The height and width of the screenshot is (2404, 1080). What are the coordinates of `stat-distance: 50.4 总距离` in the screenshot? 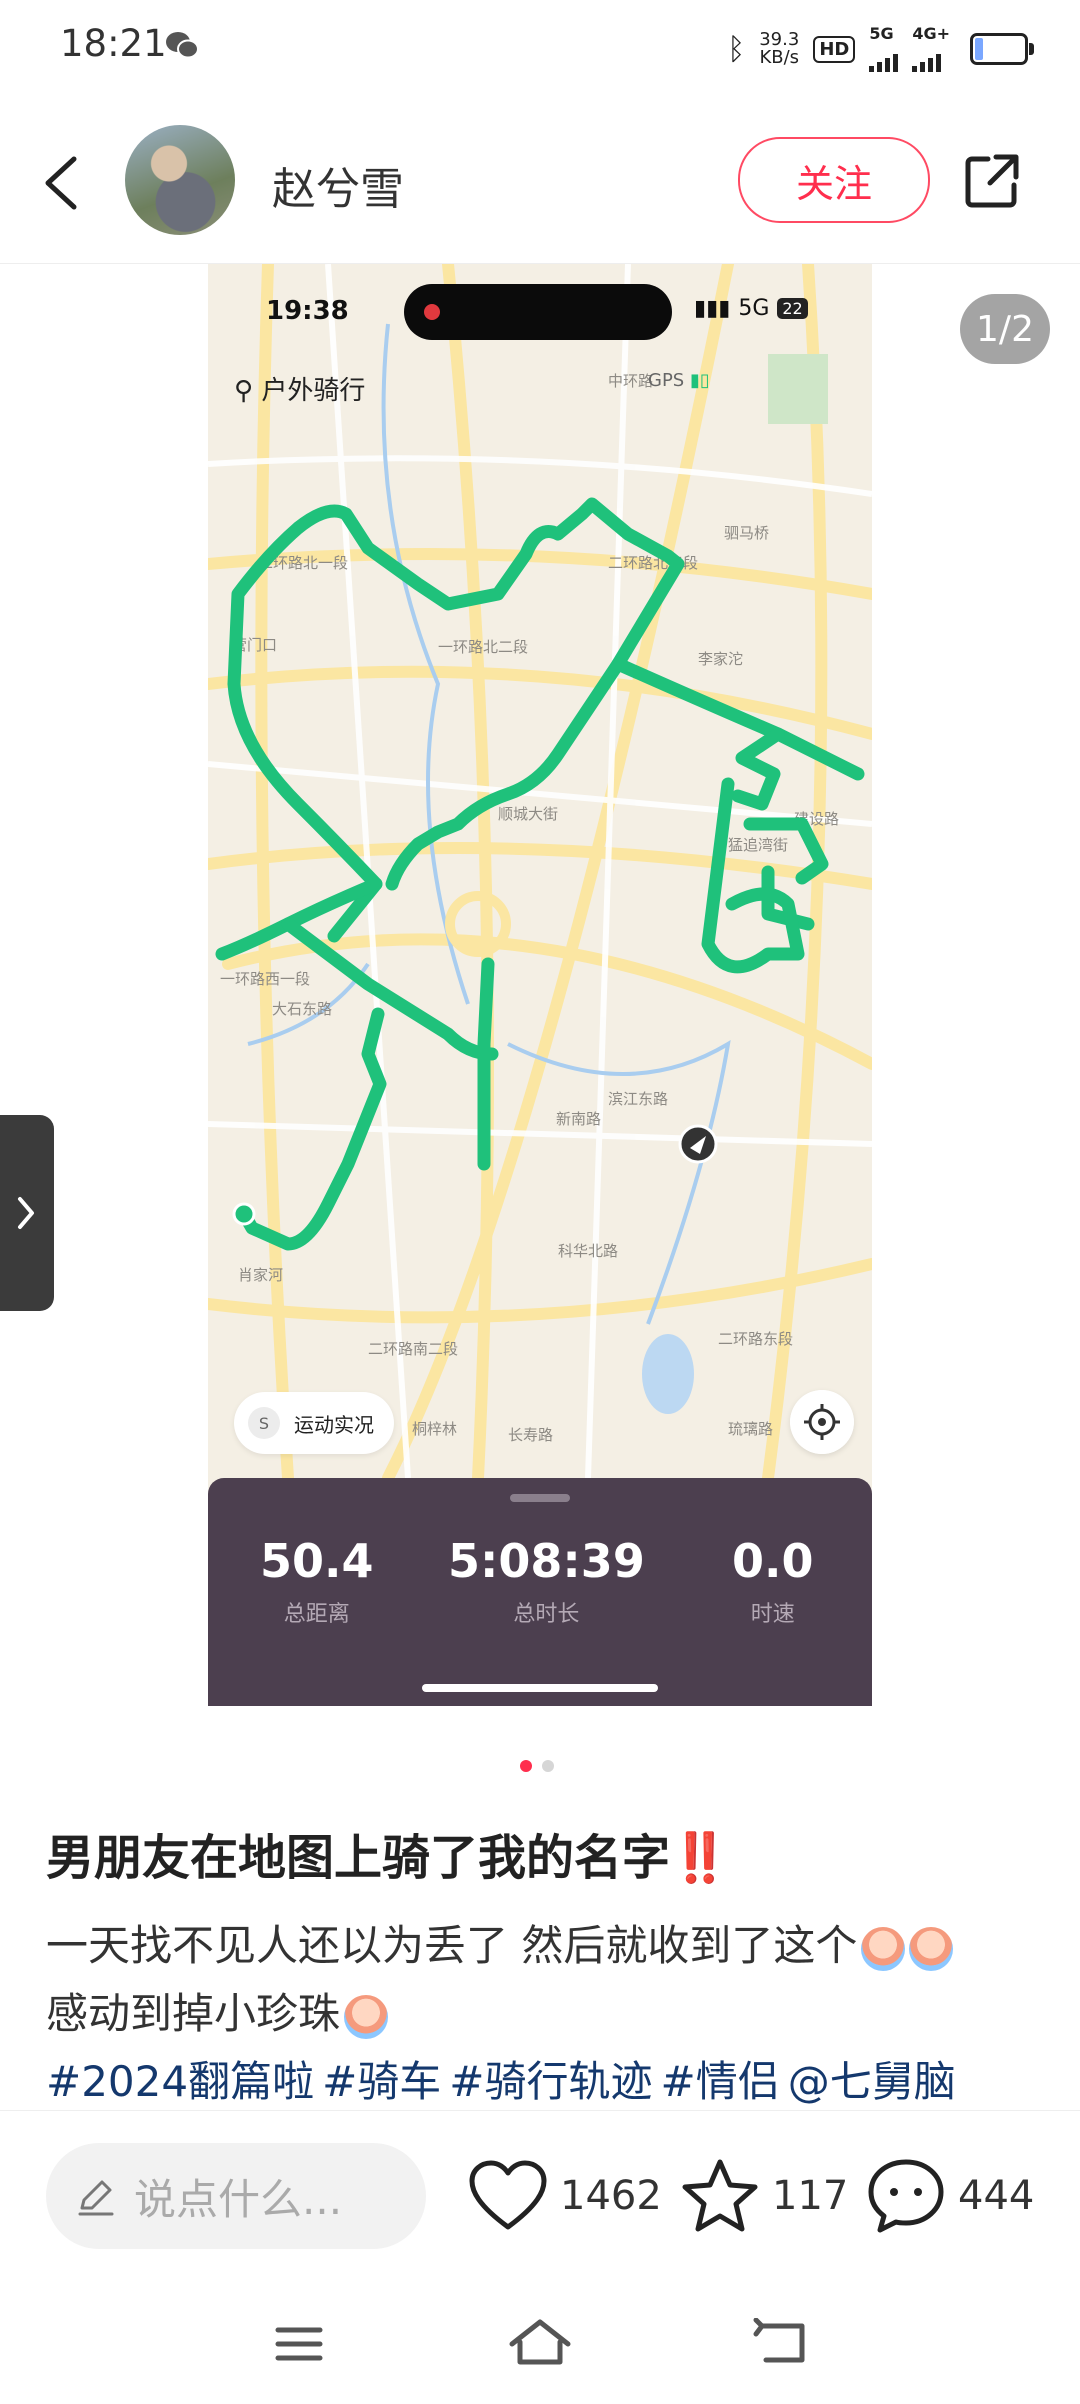 It's located at (317, 1581).